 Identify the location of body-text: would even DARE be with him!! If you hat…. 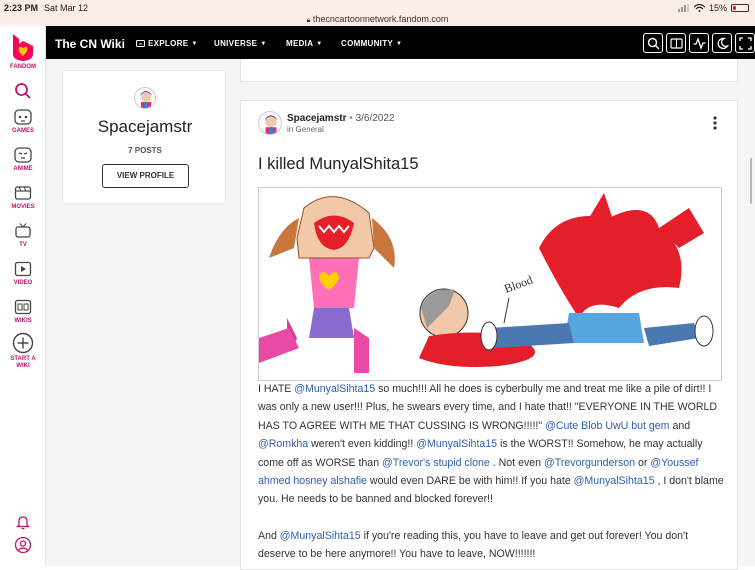
(470, 481).